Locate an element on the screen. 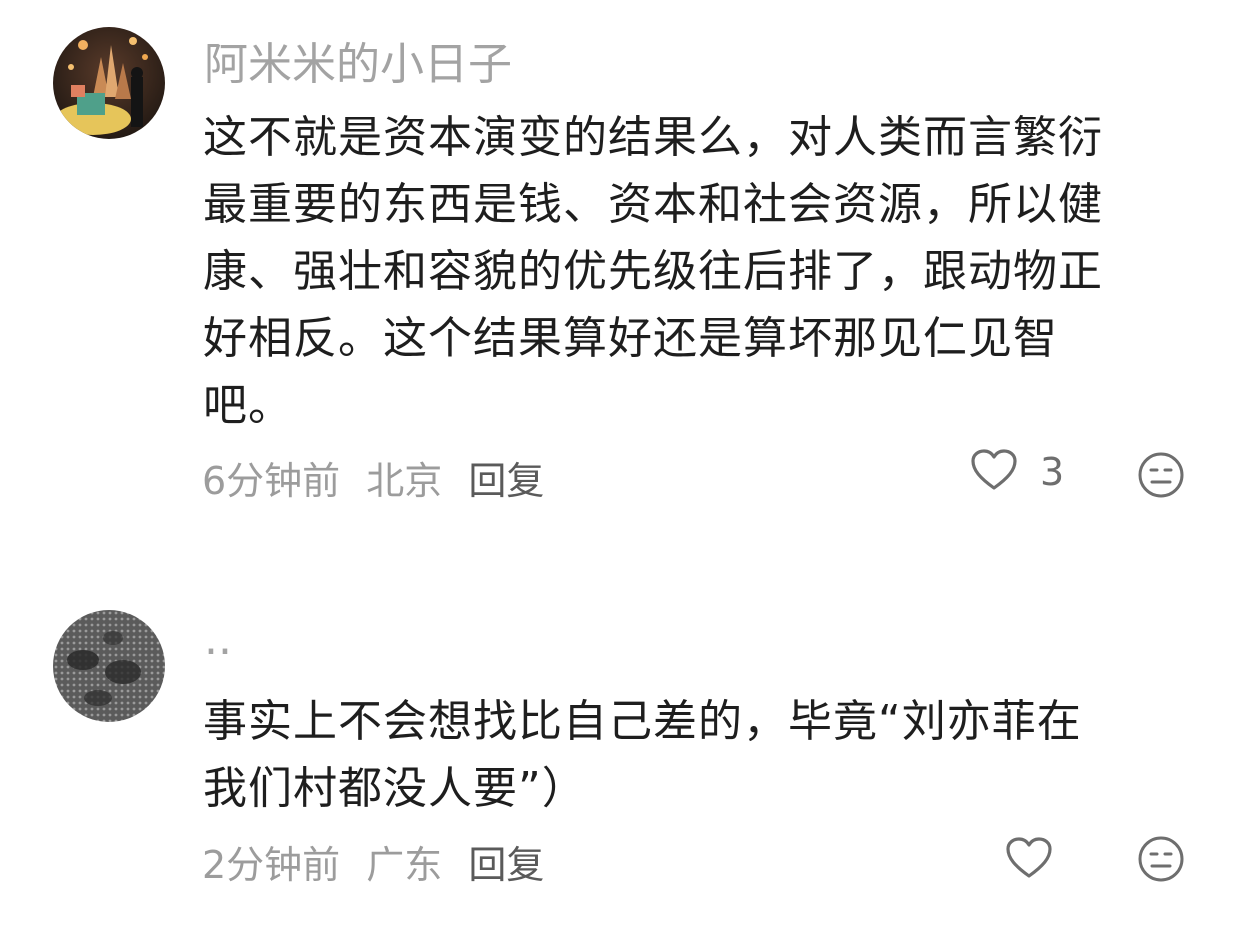 The image size is (1260, 948). like-button: 3 is located at coordinates (1017, 472).